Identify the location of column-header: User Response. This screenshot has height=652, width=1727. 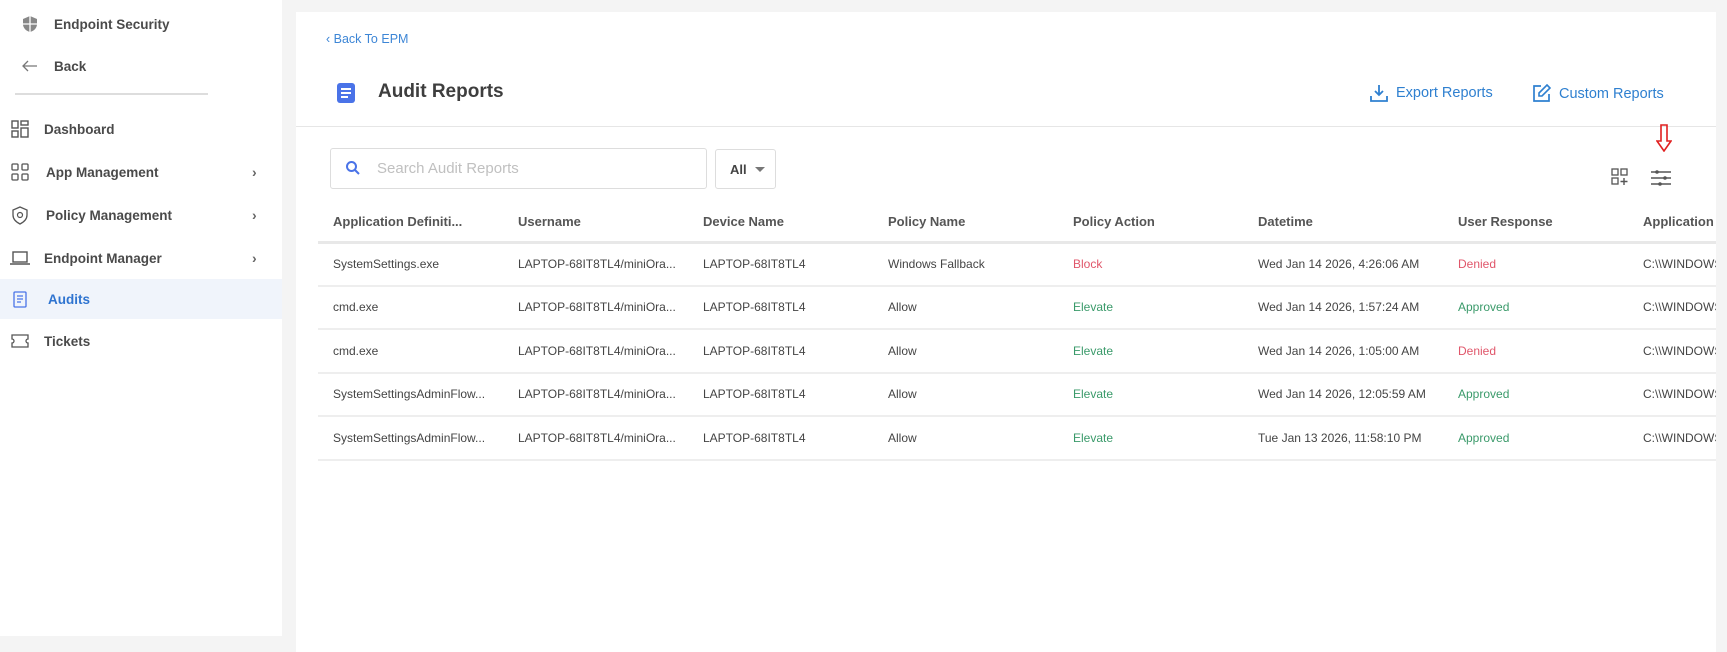
(1535, 223).